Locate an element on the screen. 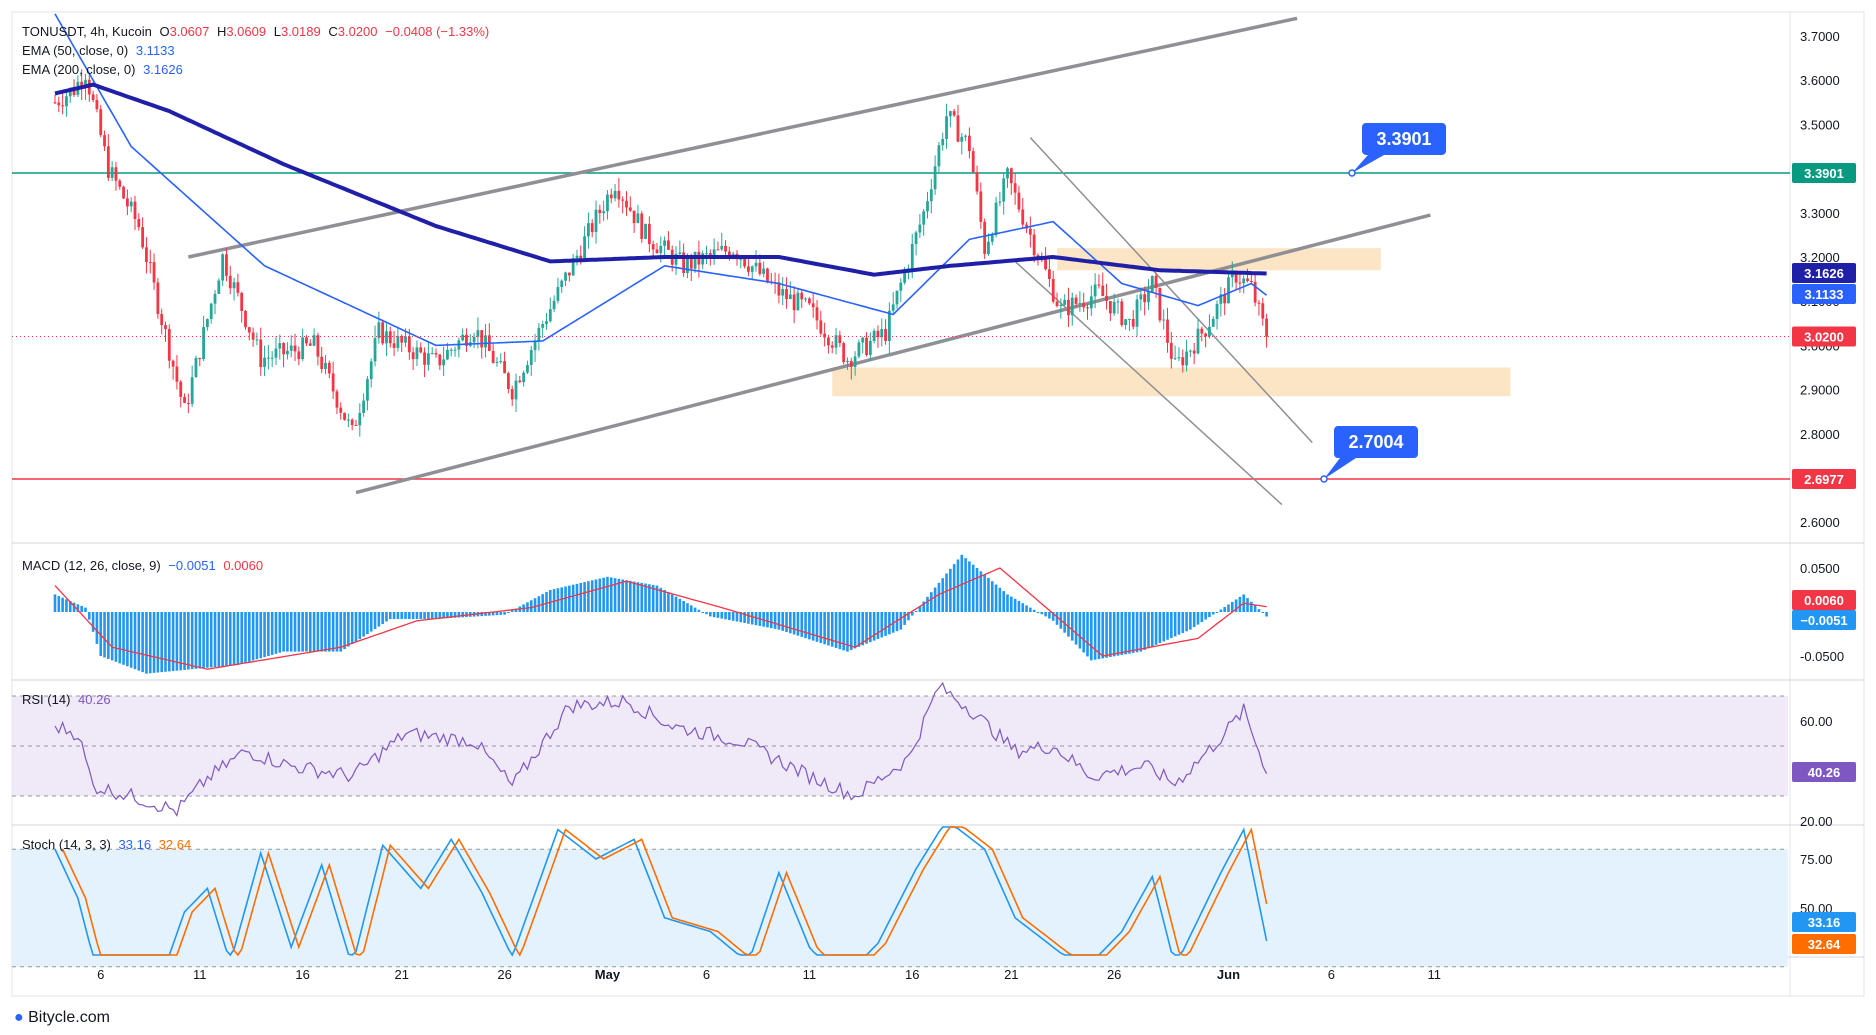 The height and width of the screenshot is (1035, 1876). price-axis-tag: 3.0200 is located at coordinates (1824, 337).